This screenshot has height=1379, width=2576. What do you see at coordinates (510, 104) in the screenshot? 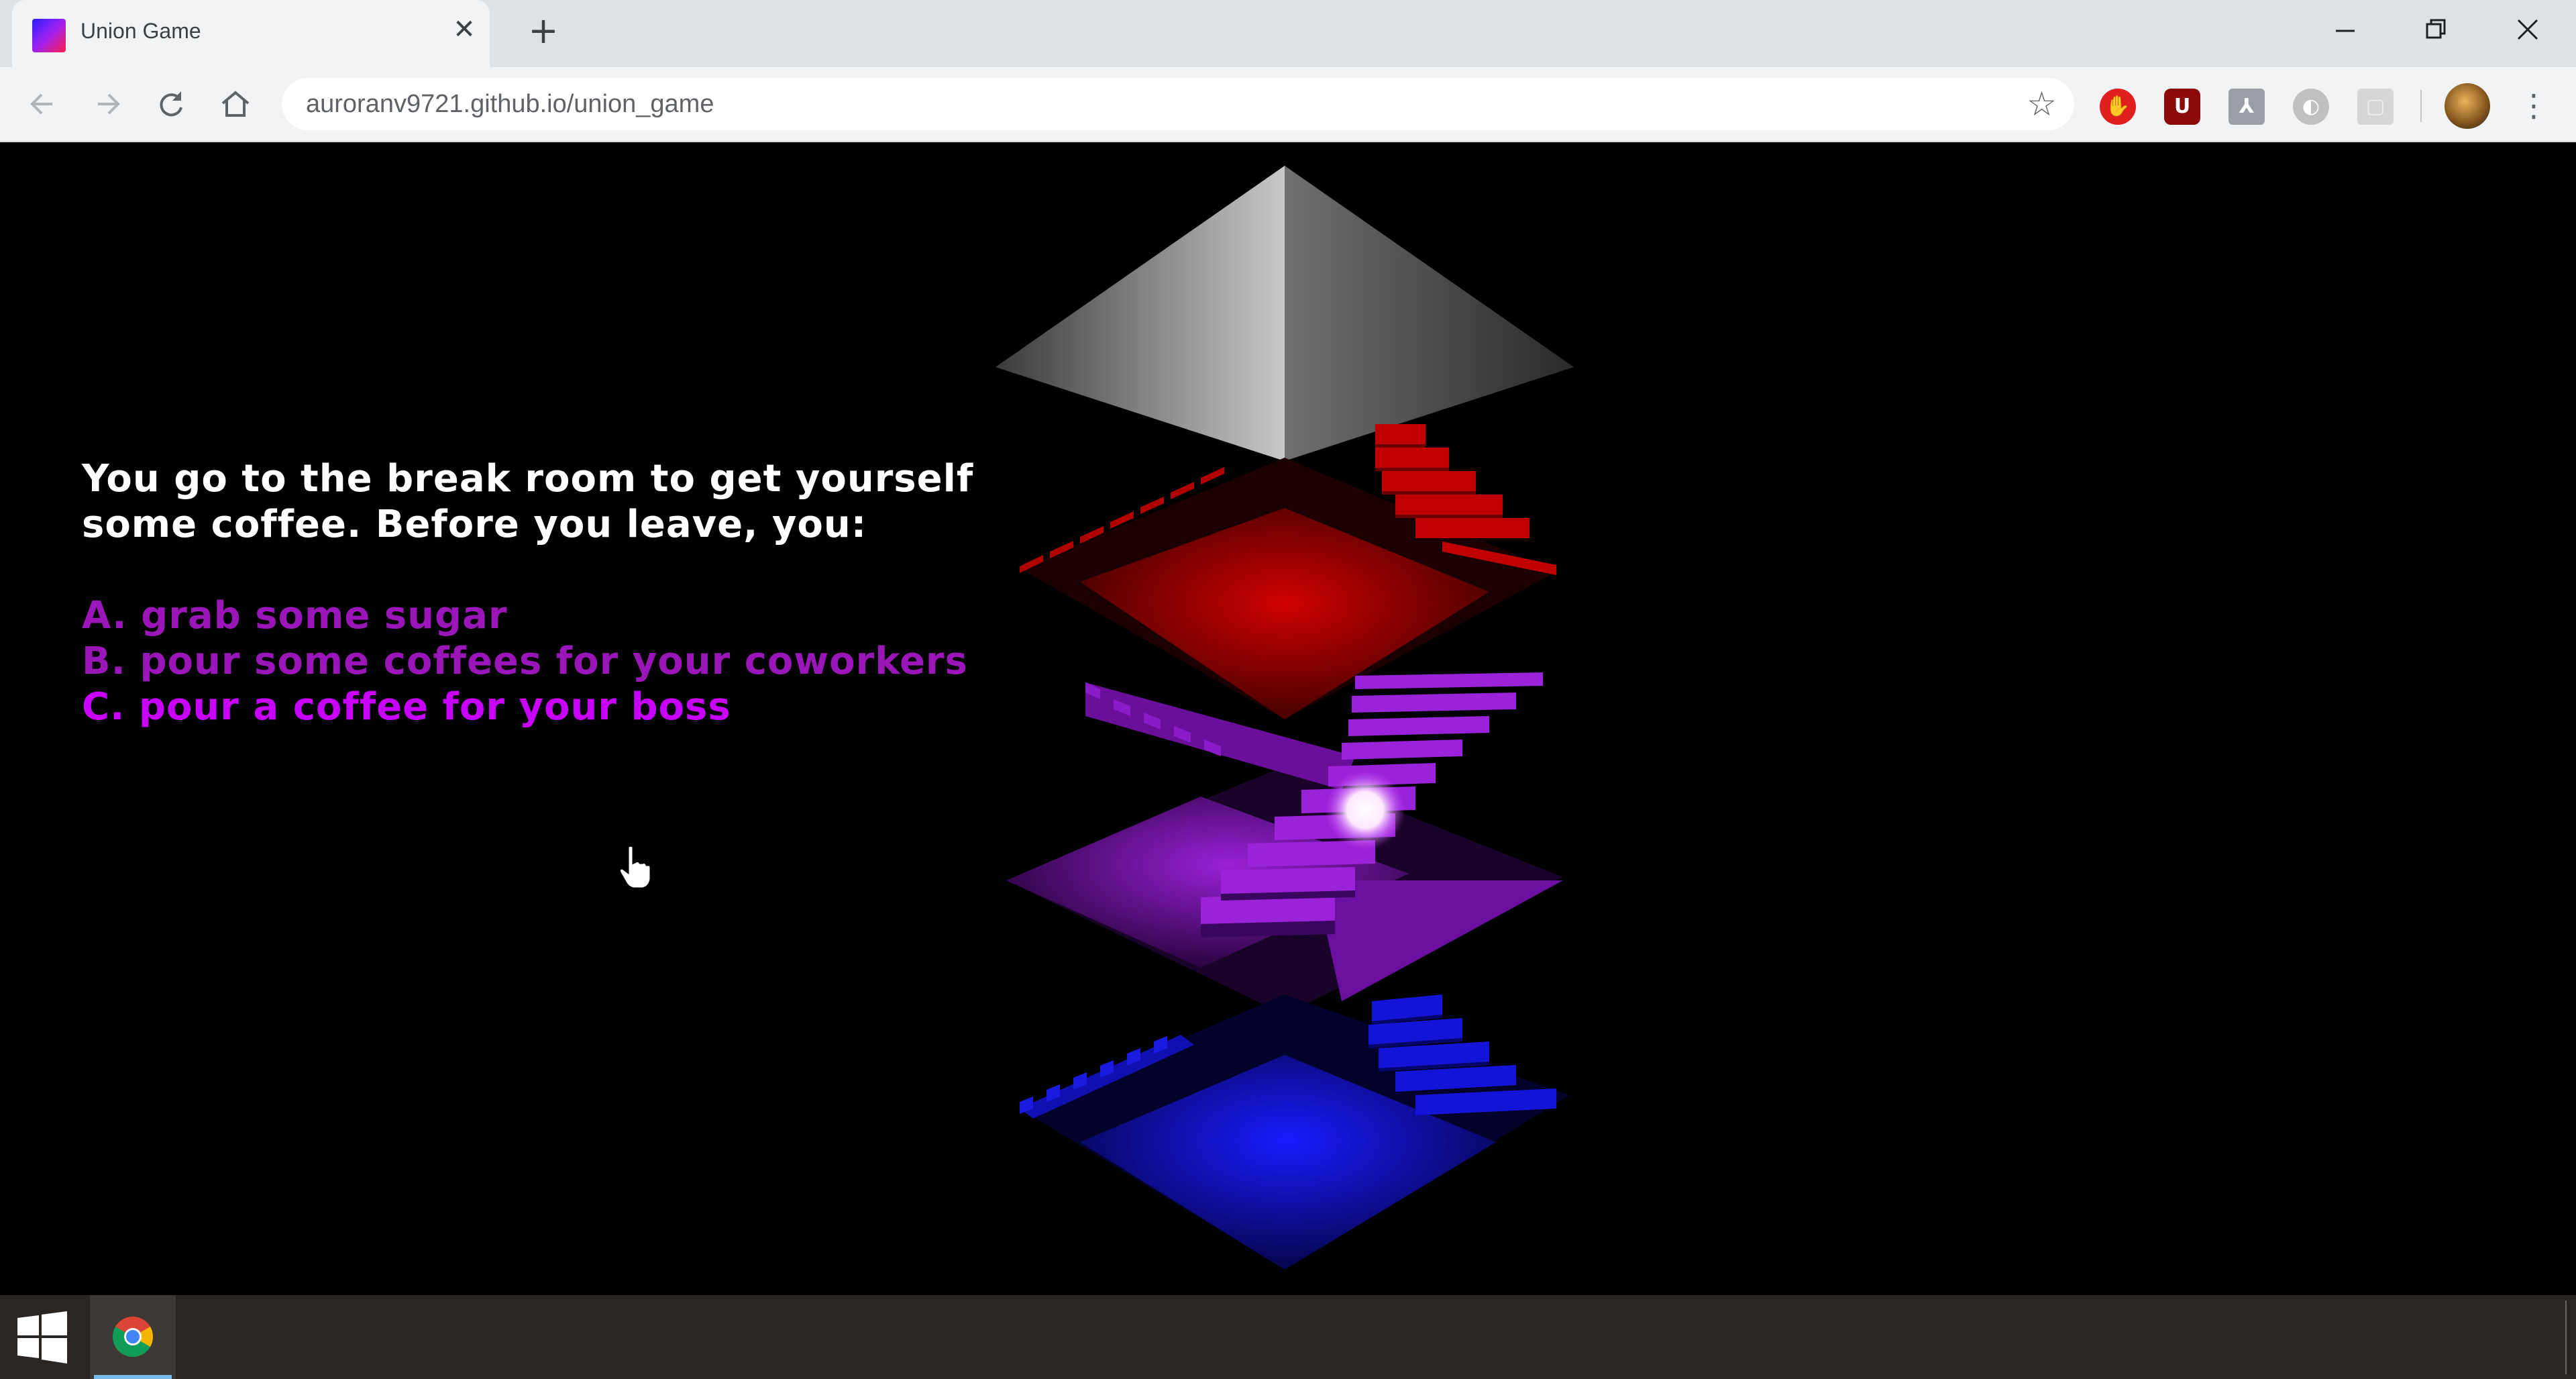
I see `url-text: auroranv9721.github.io/union_game` at bounding box center [510, 104].